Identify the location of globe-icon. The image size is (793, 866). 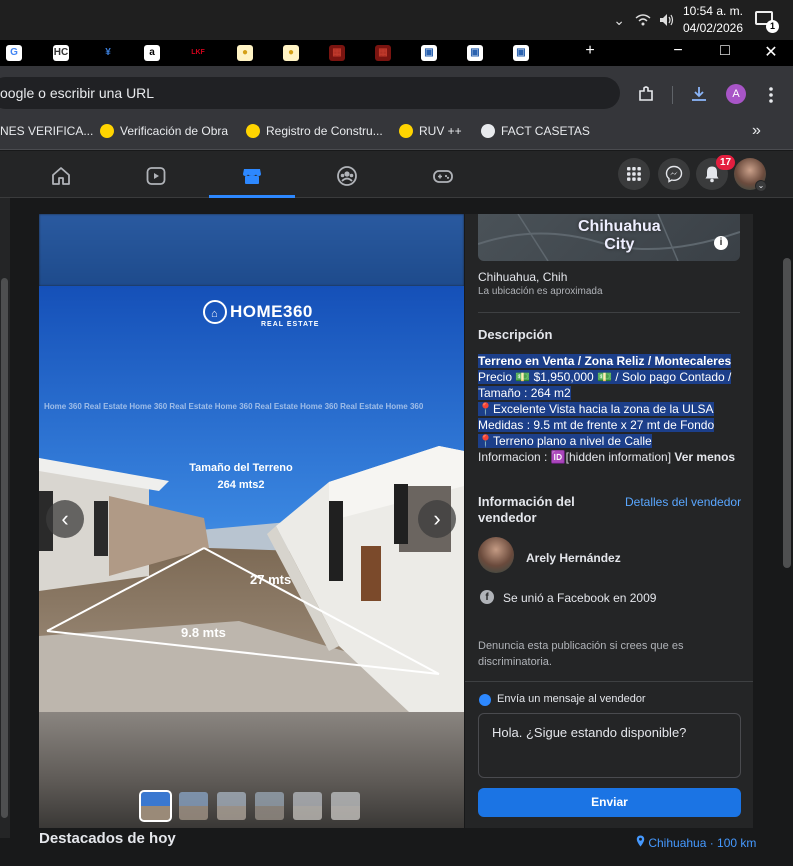
(488, 131).